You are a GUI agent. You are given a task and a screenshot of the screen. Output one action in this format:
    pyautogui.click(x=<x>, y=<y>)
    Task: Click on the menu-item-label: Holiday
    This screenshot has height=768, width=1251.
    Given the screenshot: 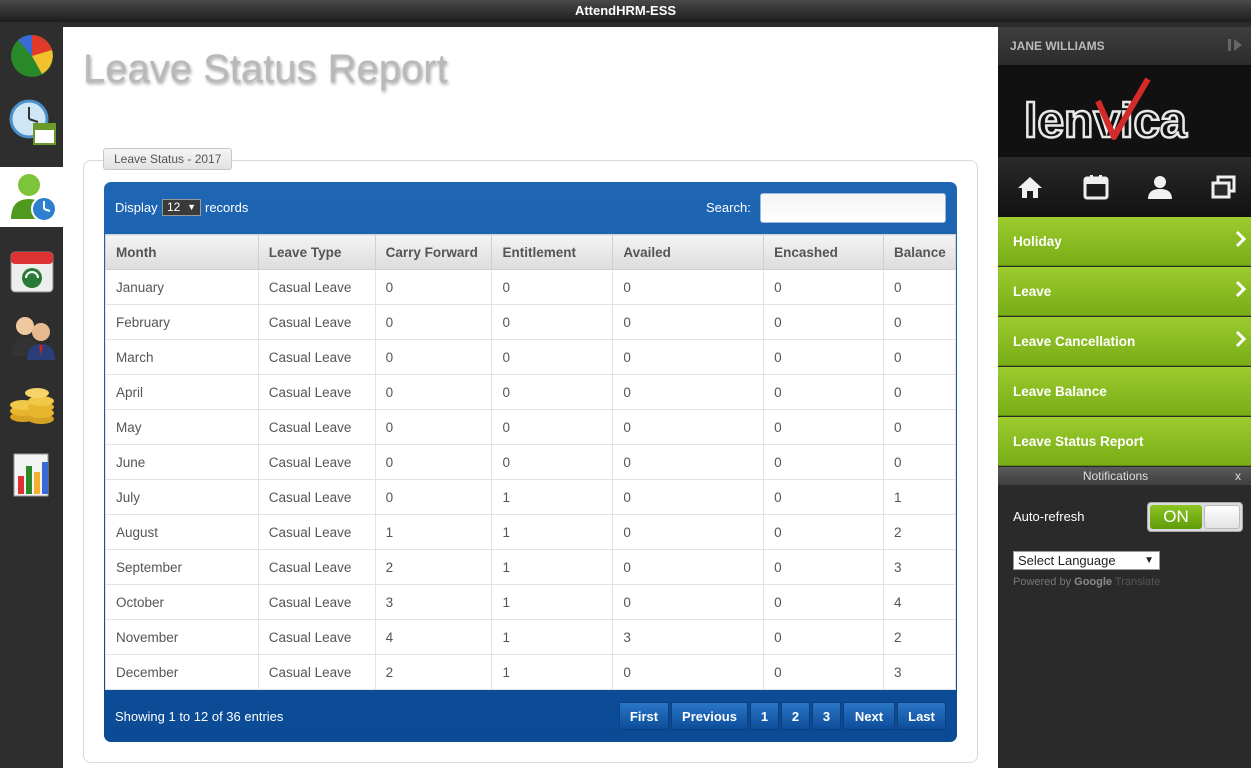 What is the action you would take?
    pyautogui.click(x=1037, y=241)
    